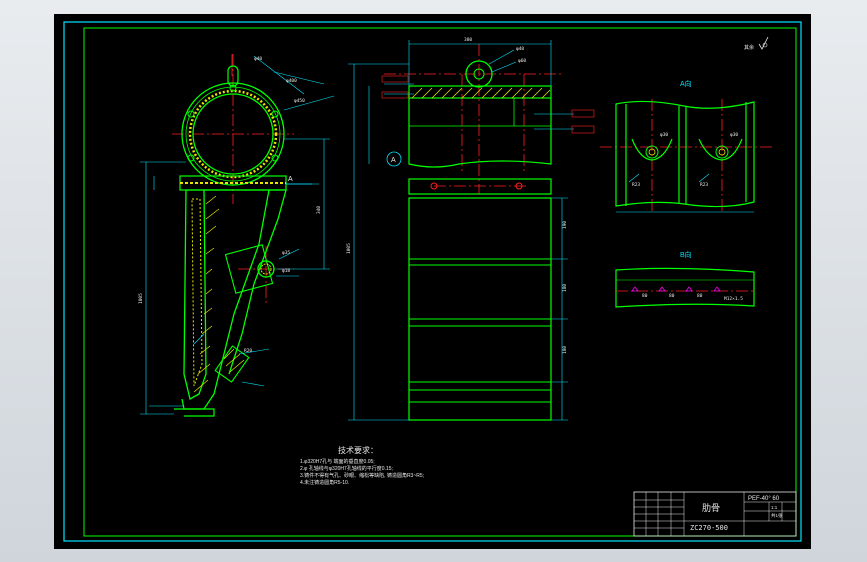 This screenshot has width=867, height=562. Describe the element at coordinates (687, 146) in the screenshot. I see `view-a: A向 φ30 φ30 R23 R23` at that location.